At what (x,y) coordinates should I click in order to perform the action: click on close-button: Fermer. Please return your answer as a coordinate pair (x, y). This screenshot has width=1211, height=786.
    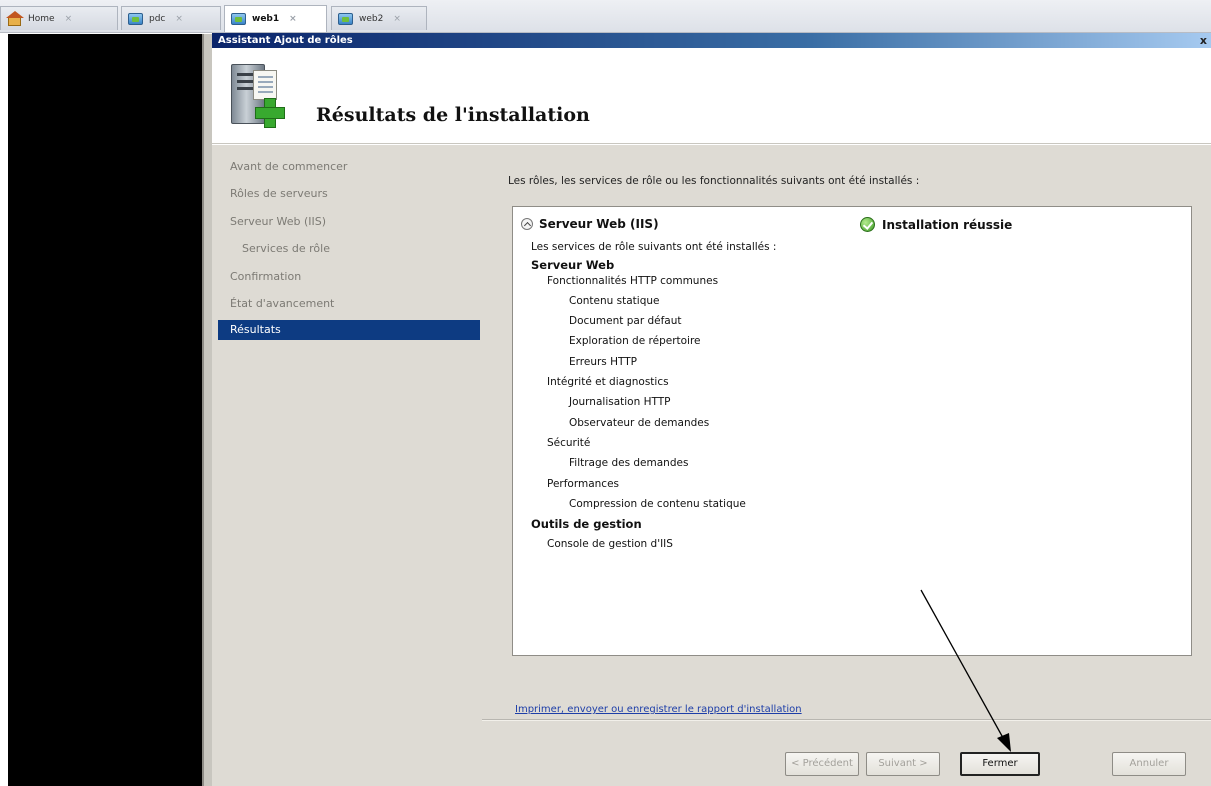
    Looking at the image, I should click on (1000, 764).